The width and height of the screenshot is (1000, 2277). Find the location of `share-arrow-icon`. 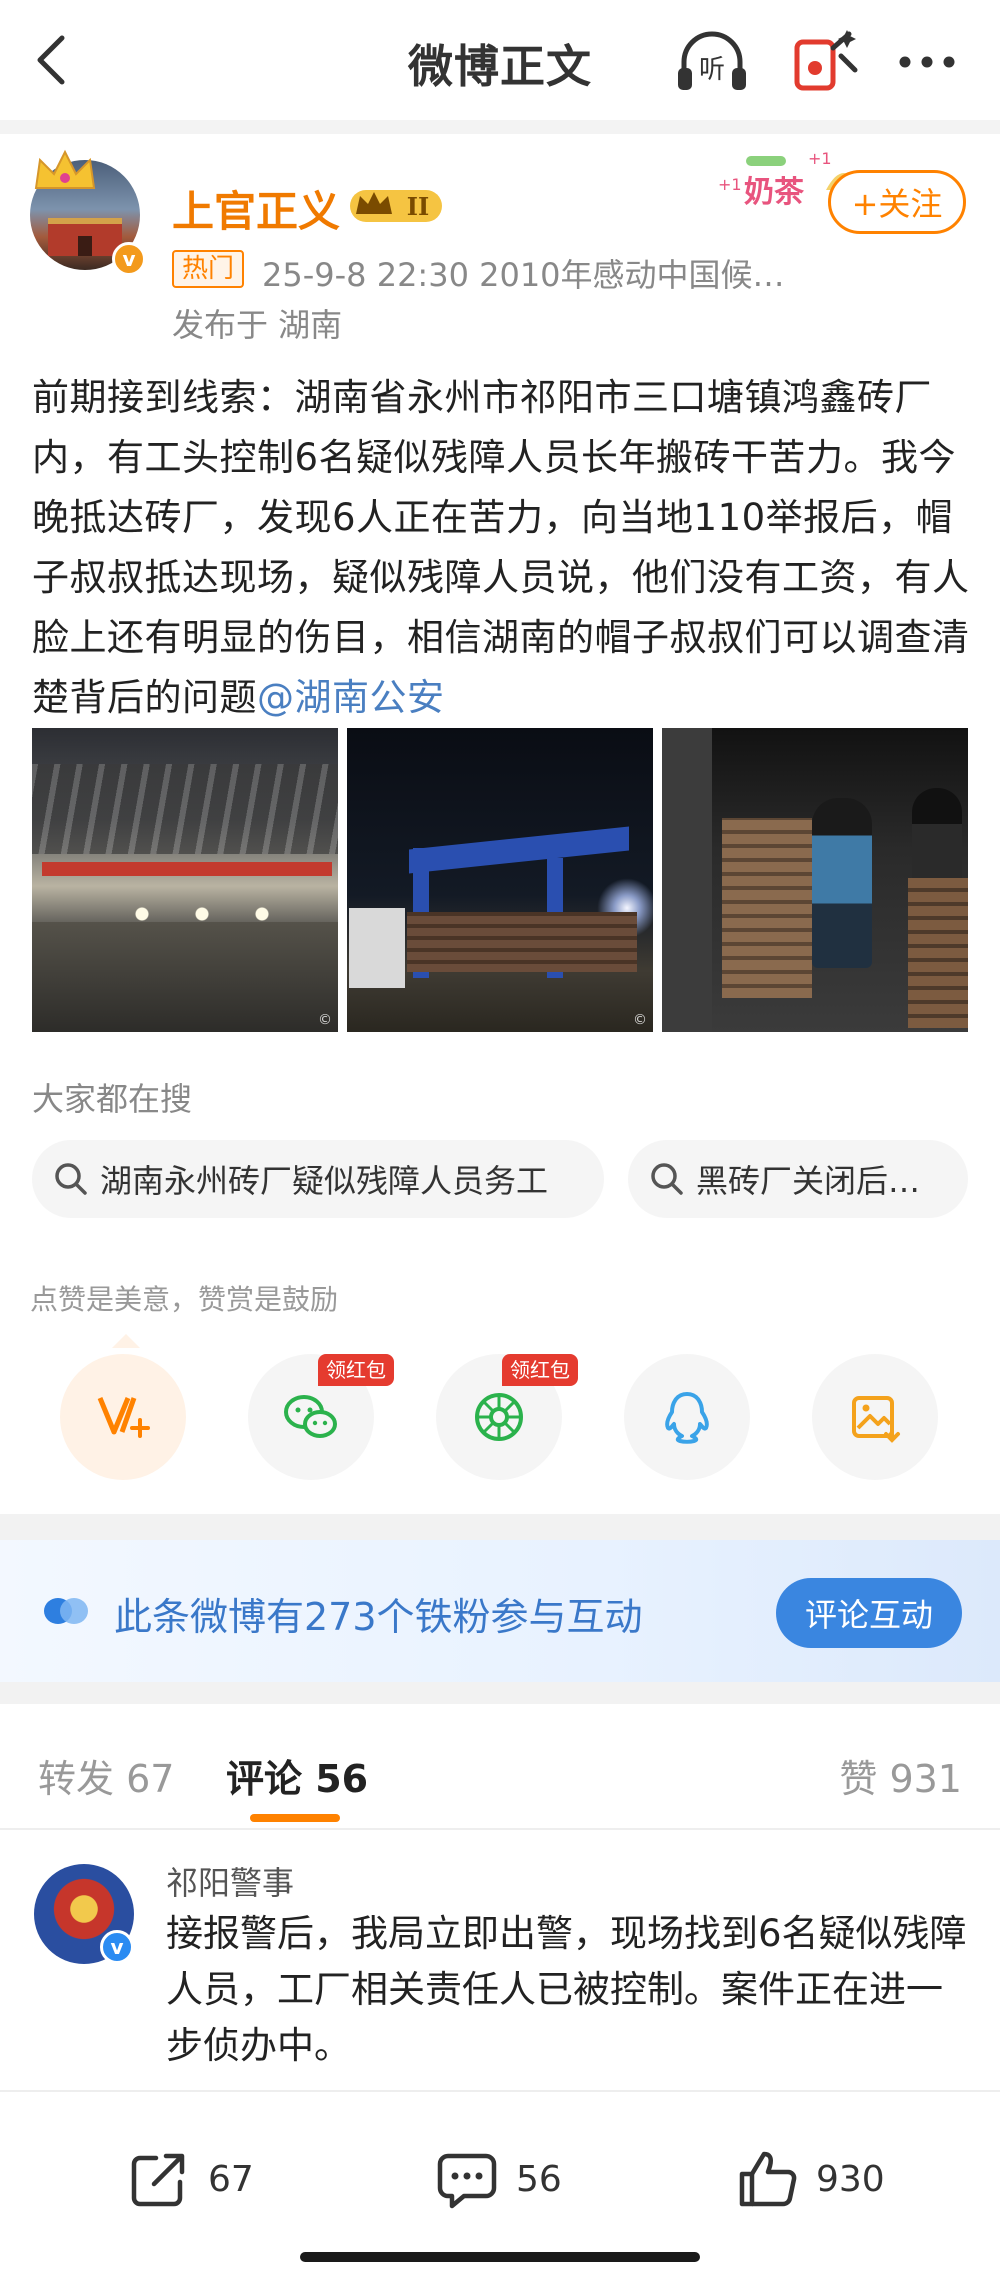

share-arrow-icon is located at coordinates (158, 2180).